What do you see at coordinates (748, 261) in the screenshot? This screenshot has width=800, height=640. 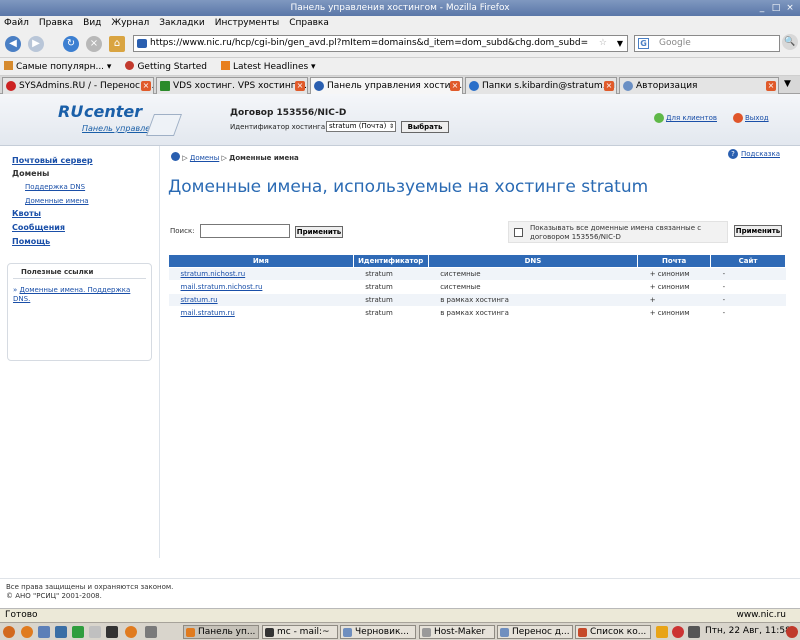 I see `col-site: Сайт` at bounding box center [748, 261].